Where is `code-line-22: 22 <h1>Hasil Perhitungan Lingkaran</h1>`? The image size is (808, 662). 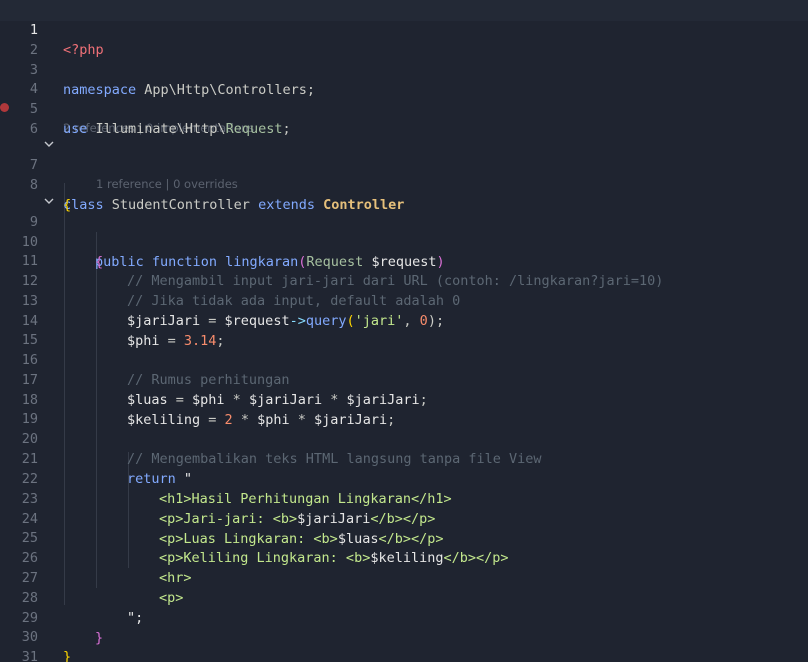 code-line-22: 22 <h1>Hasil Perhitungan Lingkaran</h1> is located at coordinates (404, 478).